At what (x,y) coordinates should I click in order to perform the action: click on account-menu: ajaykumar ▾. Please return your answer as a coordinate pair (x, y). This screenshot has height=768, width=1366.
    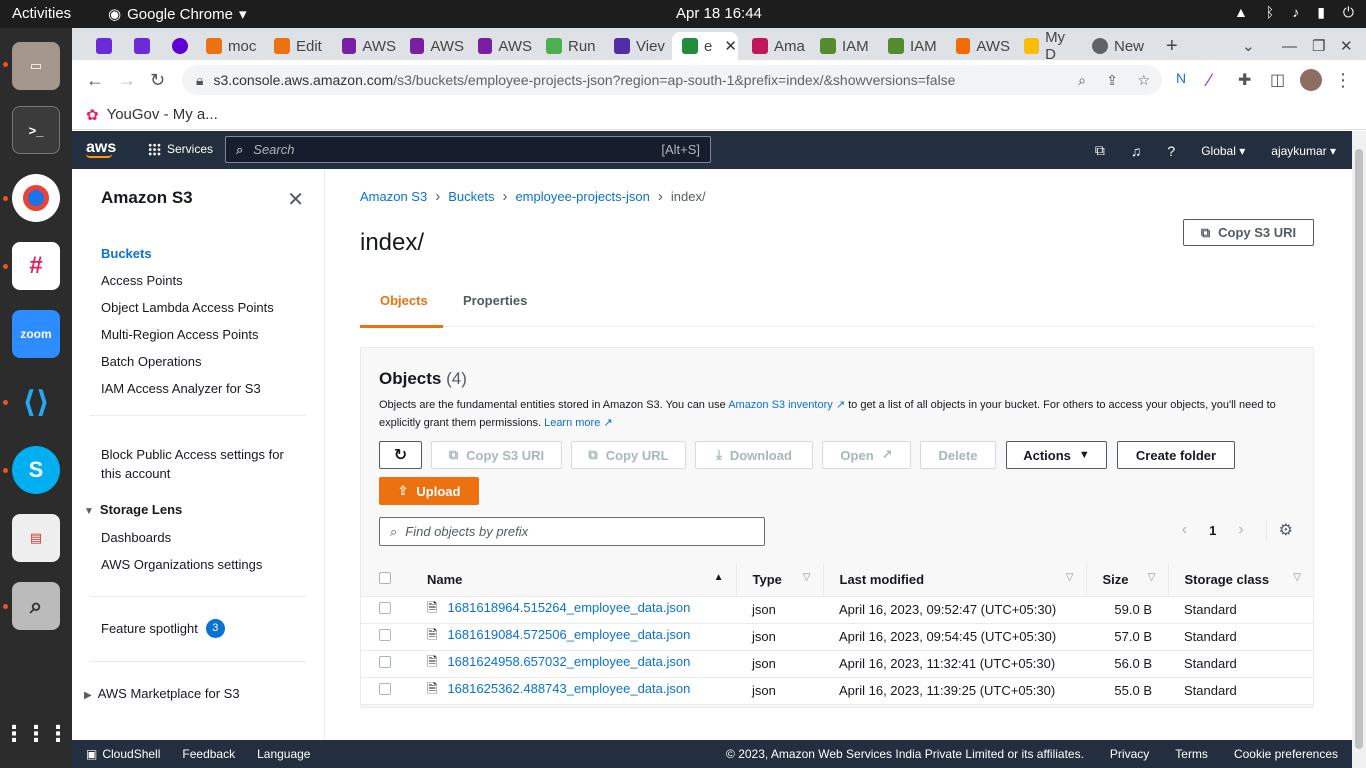
    Looking at the image, I should click on (1303, 151).